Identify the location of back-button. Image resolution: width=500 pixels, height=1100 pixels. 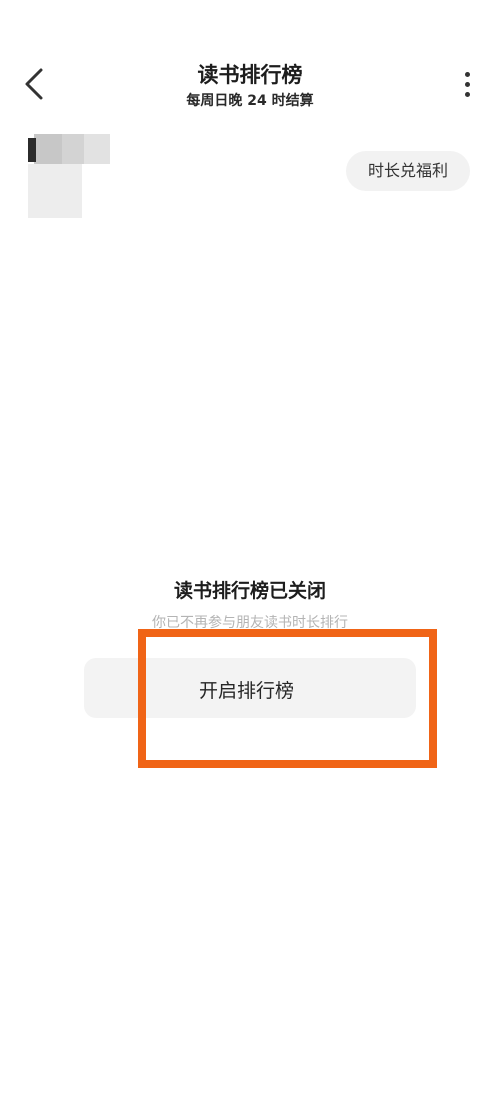
(34, 84).